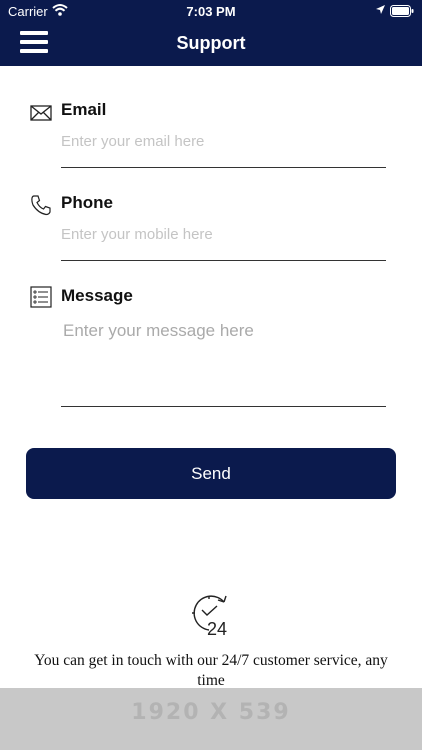  I want to click on send-button: Send, so click(211, 473).